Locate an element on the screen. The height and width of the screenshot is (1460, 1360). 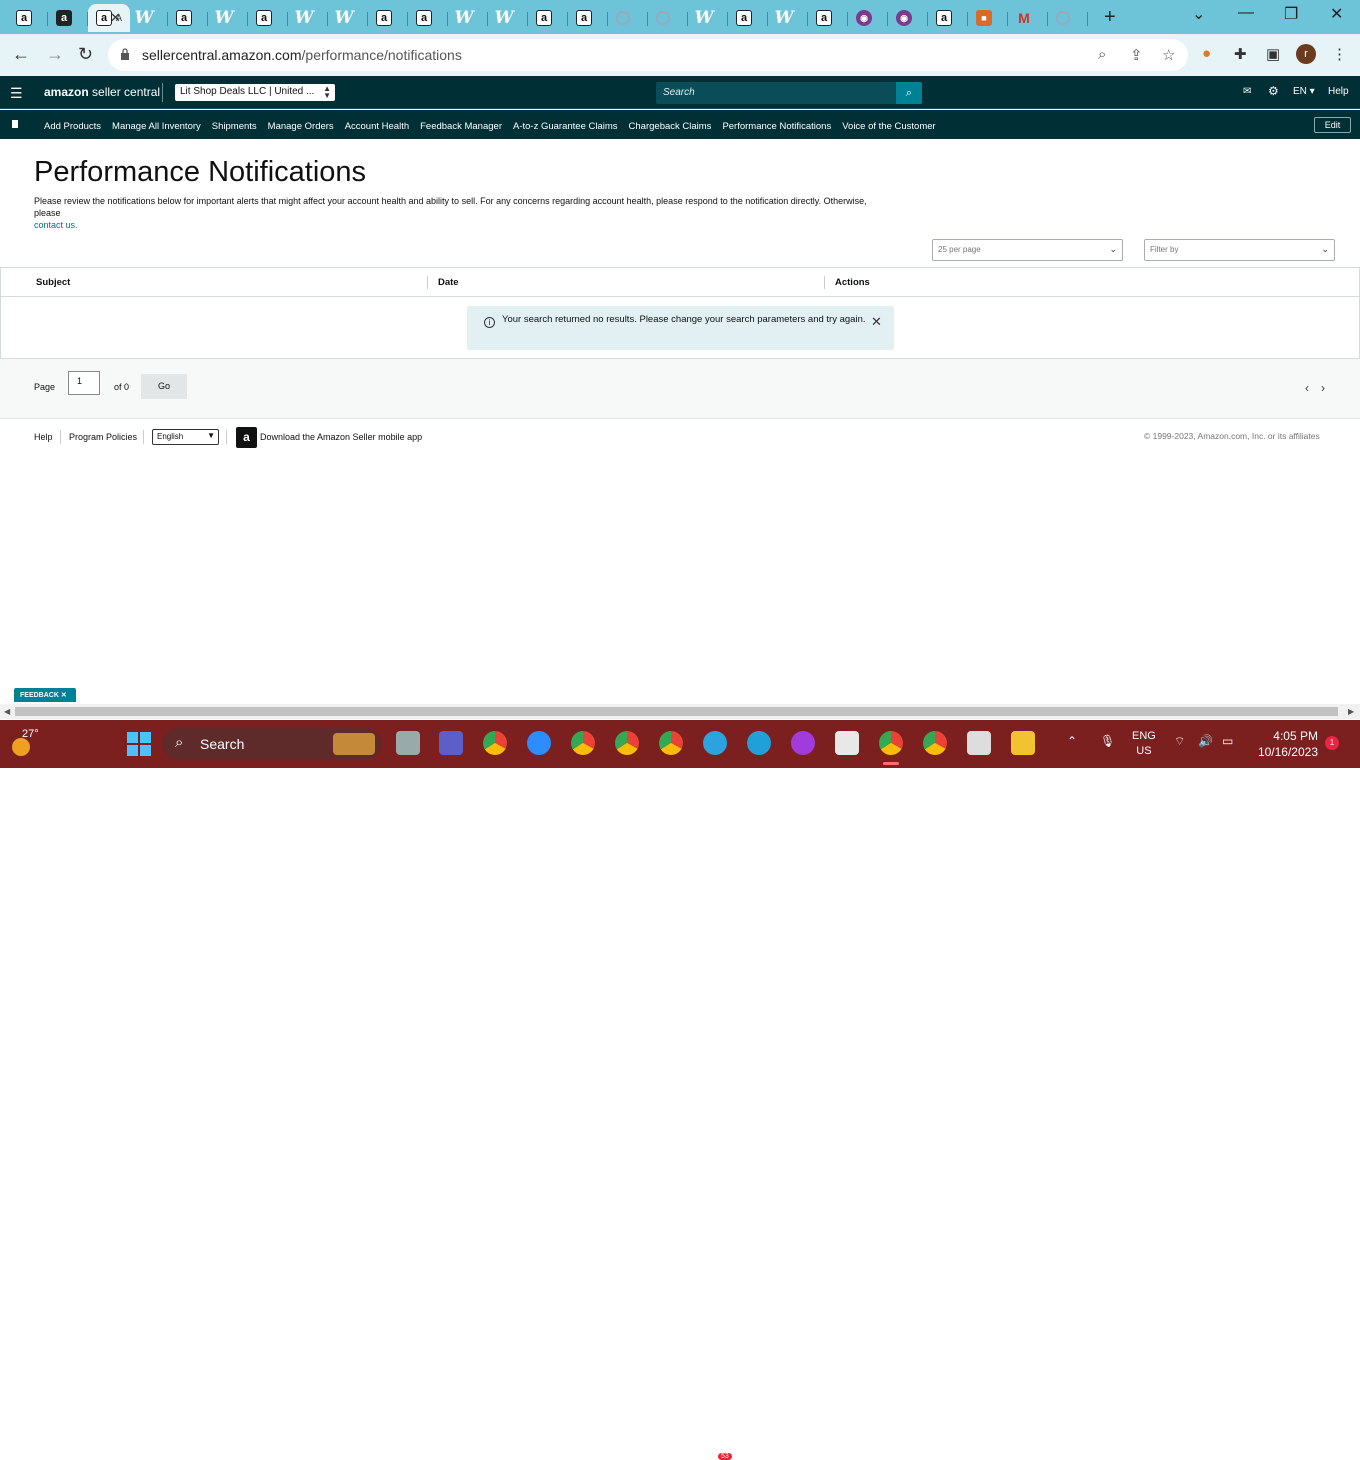
file-explorer-icon is located at coordinates (1023, 743).